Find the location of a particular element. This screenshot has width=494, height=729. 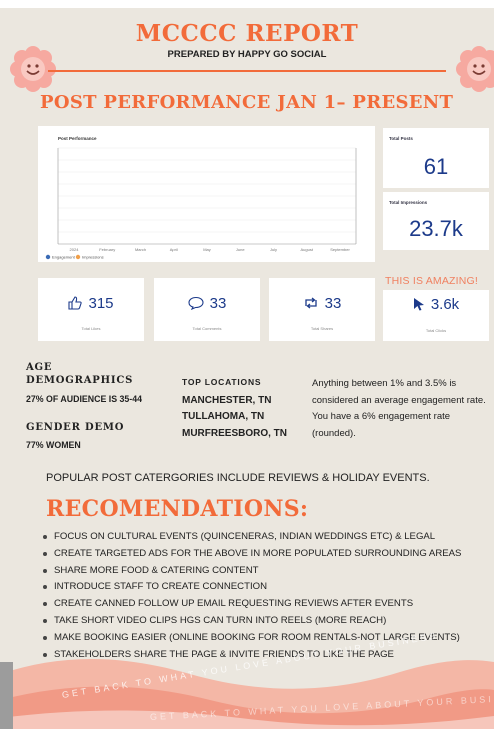

stat-value: 315 is located at coordinates (101, 303).